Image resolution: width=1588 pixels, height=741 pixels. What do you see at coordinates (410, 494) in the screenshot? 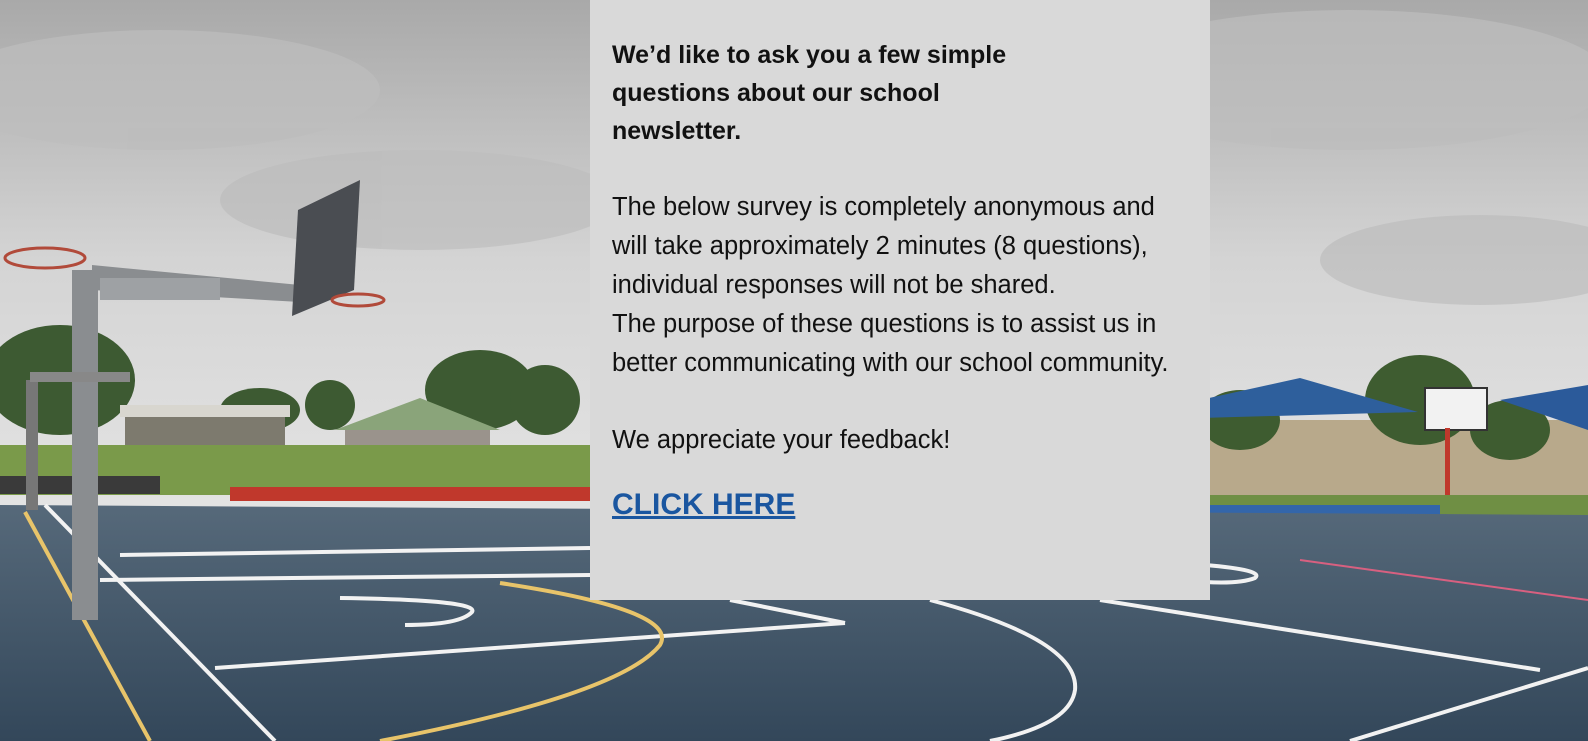
I see `red-planter` at bounding box center [410, 494].